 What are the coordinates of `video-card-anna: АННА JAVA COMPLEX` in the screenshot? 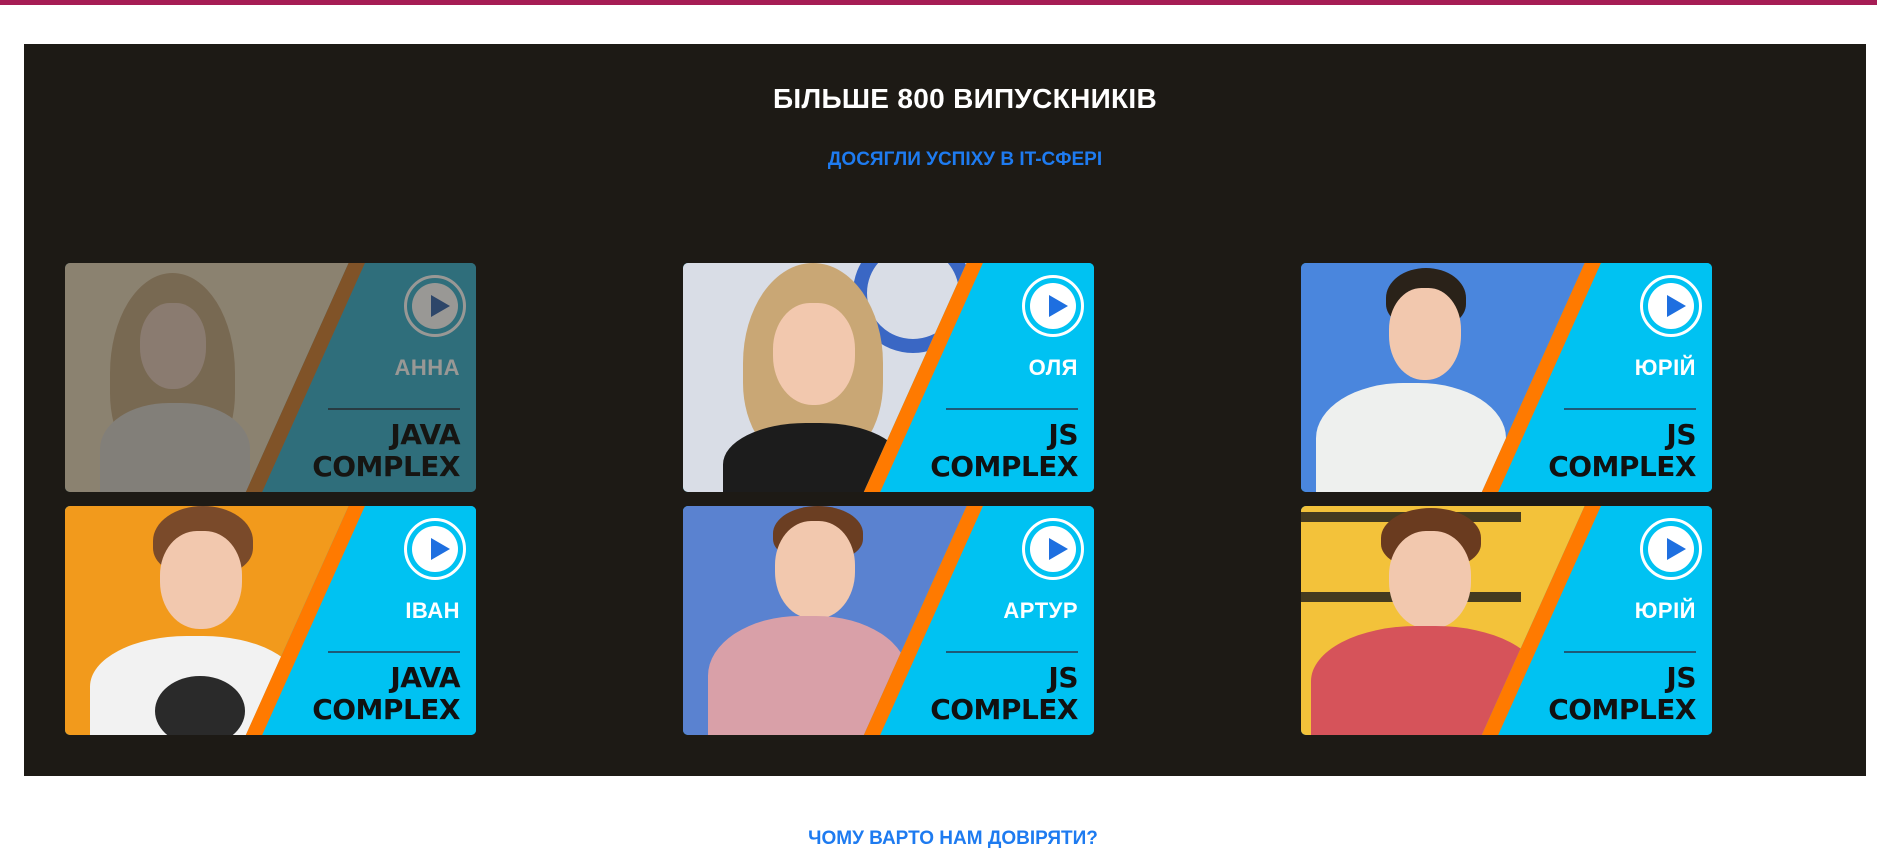 It's located at (270, 377).